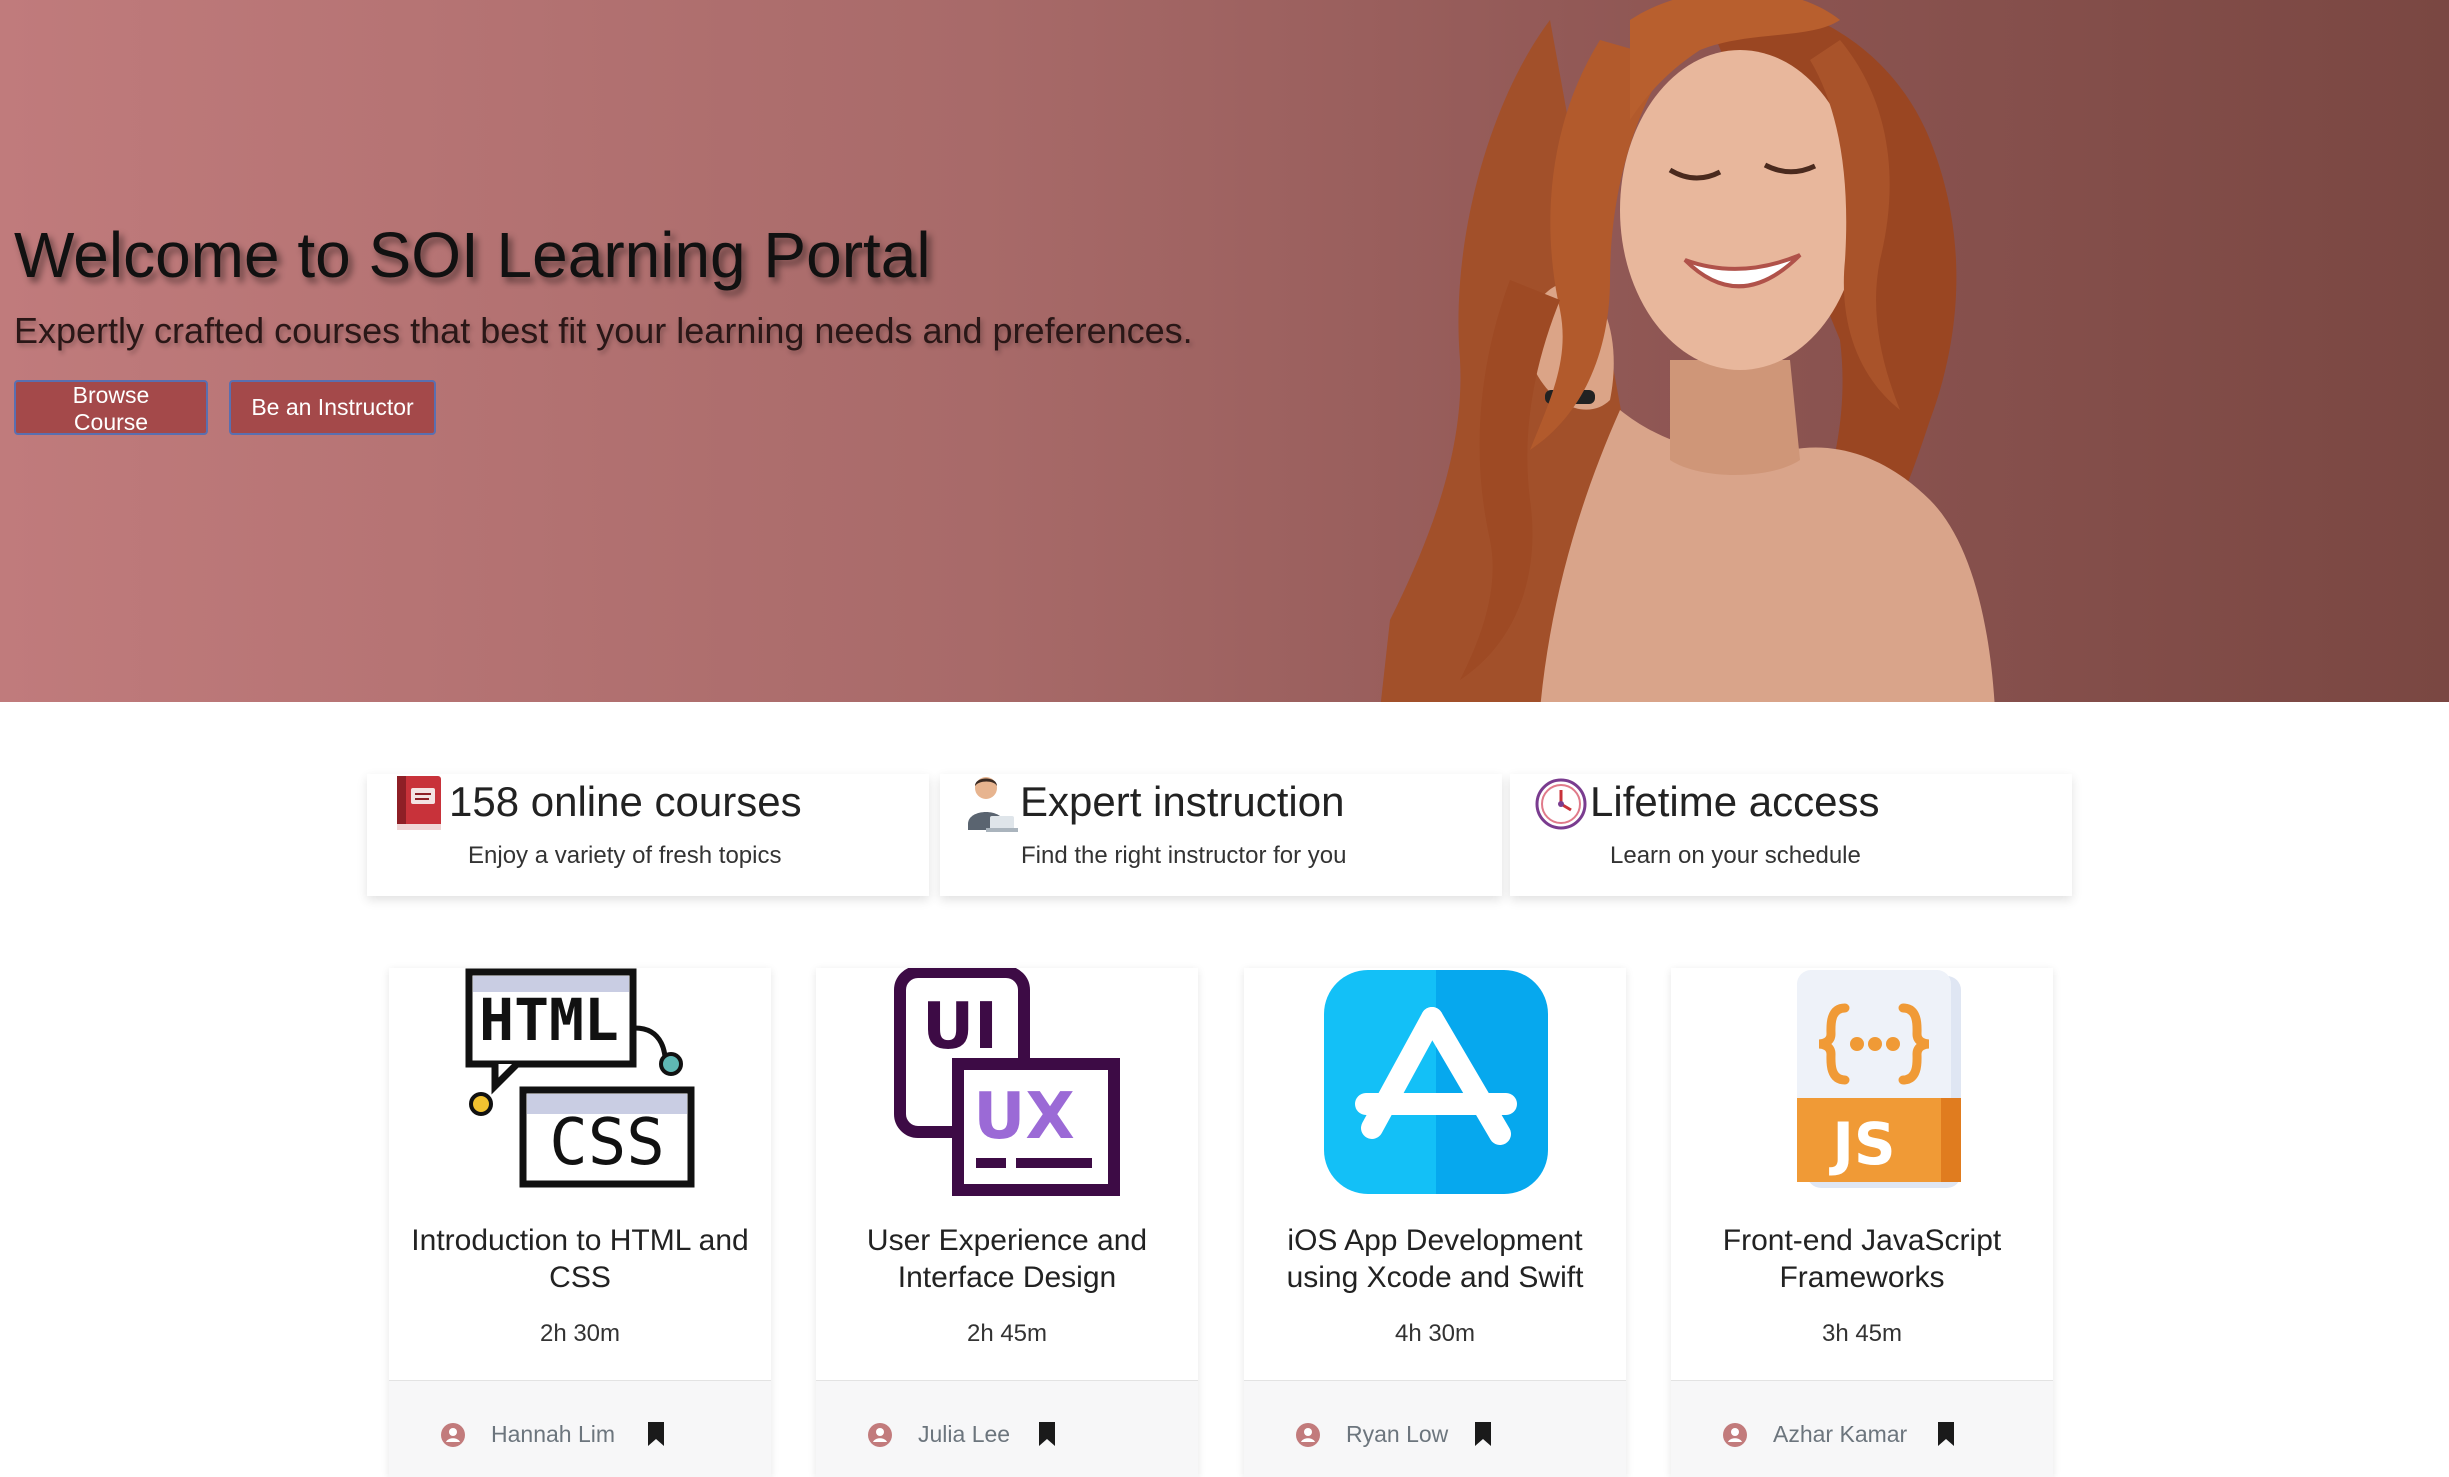 The height and width of the screenshot is (1477, 2449). Describe the element at coordinates (1840, 1434) in the screenshot. I see `instructor-name: Azhar Kamar` at that location.